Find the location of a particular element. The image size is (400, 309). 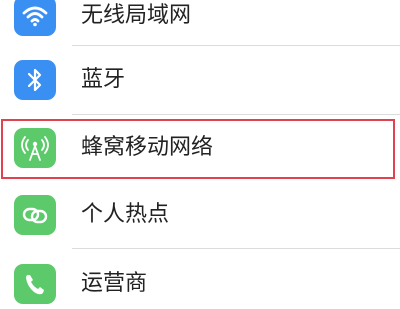

settings-row-wifi: 无线局域网 is located at coordinates (200, 20).